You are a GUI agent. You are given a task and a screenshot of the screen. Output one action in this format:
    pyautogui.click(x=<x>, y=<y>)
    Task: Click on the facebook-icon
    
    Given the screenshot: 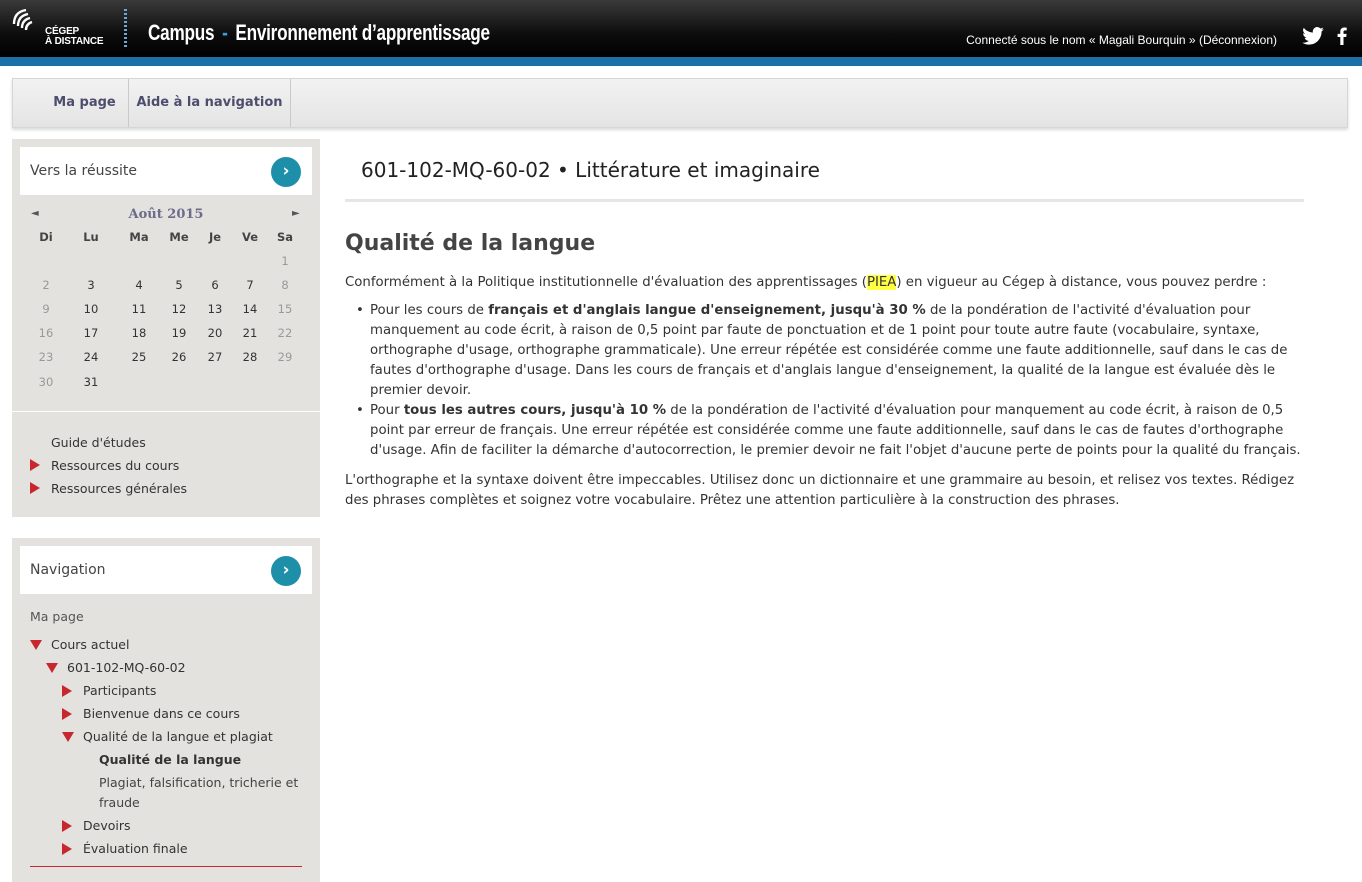 What is the action you would take?
    pyautogui.click(x=1342, y=36)
    